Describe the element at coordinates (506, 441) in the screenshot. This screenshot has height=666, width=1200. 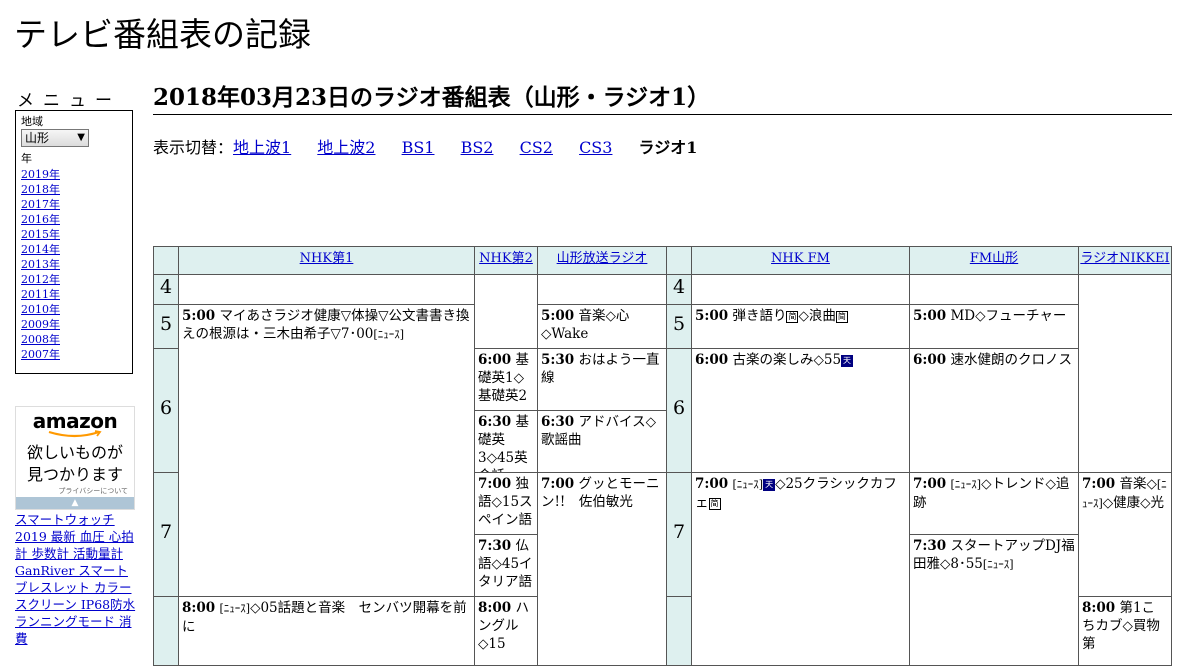
I see `program-cell: 6:30 基礎英3◇45英会話` at that location.